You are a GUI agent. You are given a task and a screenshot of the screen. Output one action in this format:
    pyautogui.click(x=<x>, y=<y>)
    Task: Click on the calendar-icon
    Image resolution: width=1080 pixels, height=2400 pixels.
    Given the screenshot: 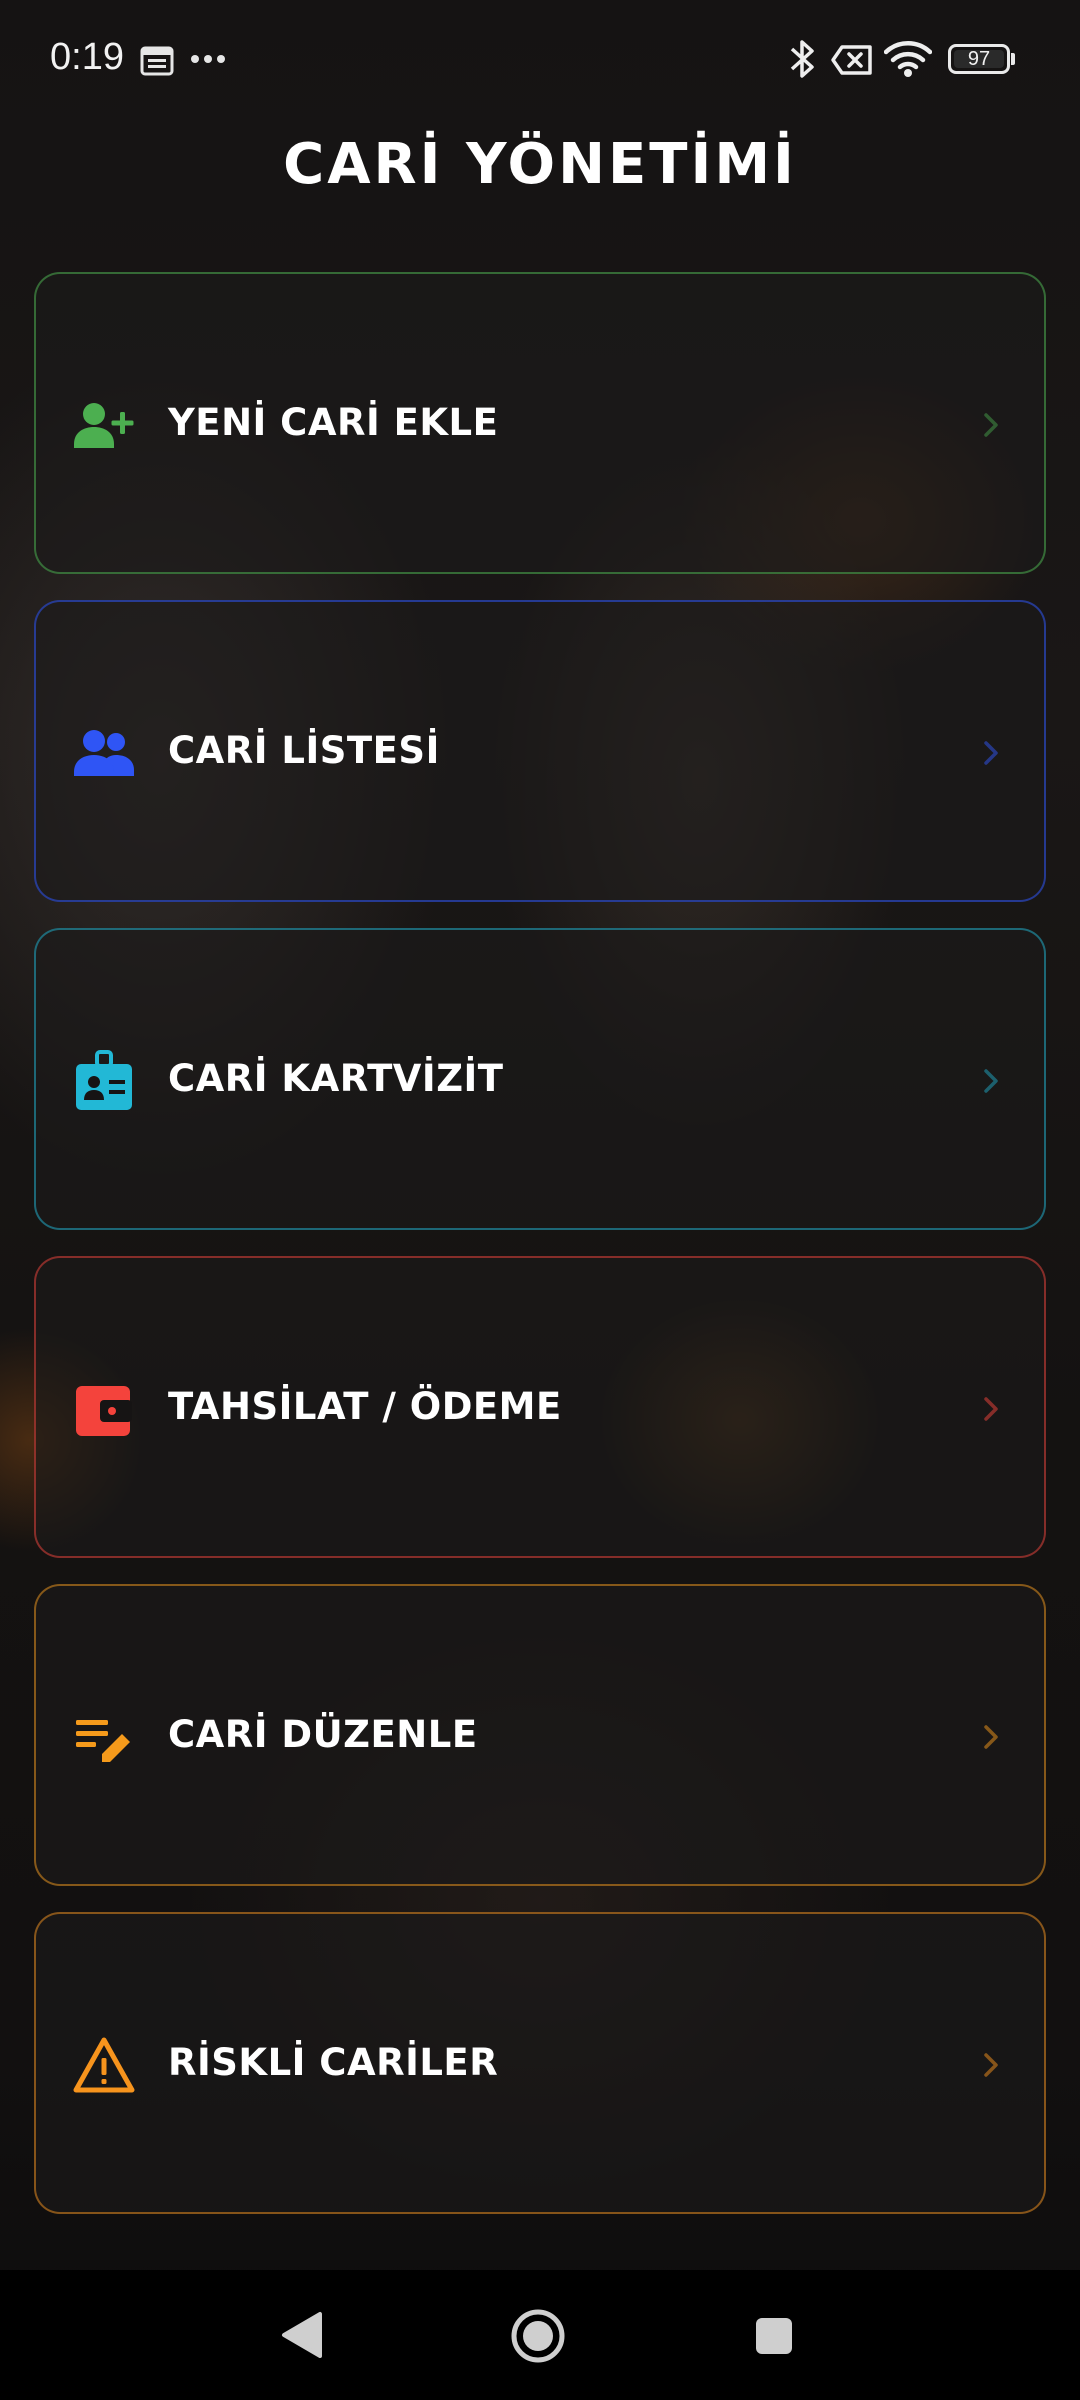 What is the action you would take?
    pyautogui.click(x=157, y=61)
    